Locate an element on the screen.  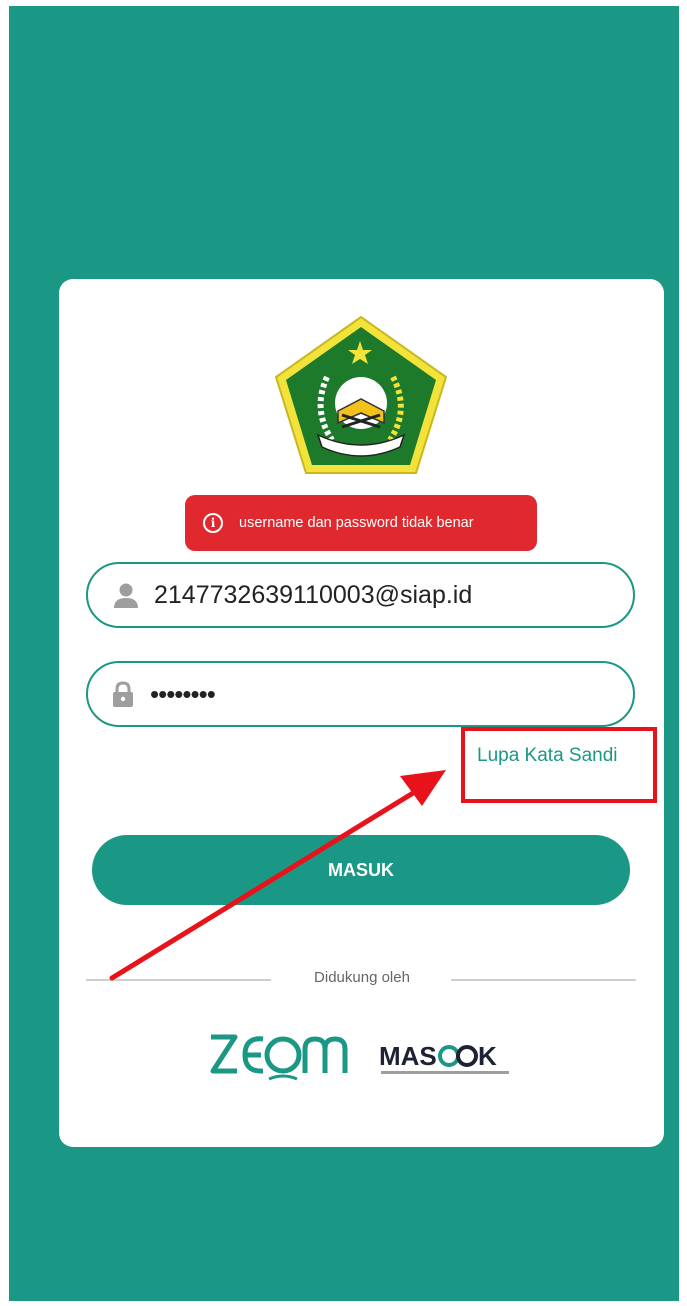
login-button: MASUK is located at coordinates (361, 870).